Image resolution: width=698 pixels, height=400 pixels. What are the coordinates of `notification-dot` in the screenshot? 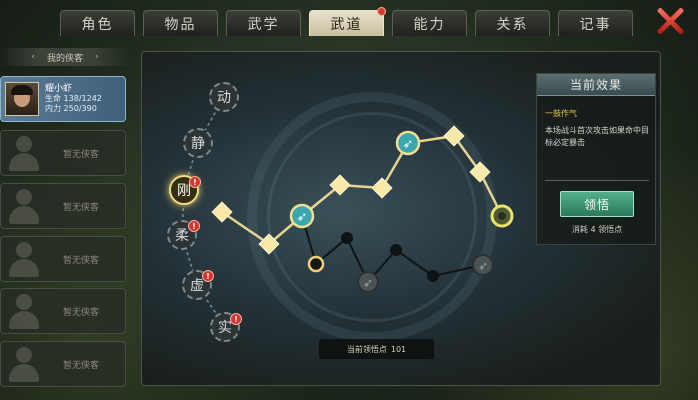 It's located at (381, 11).